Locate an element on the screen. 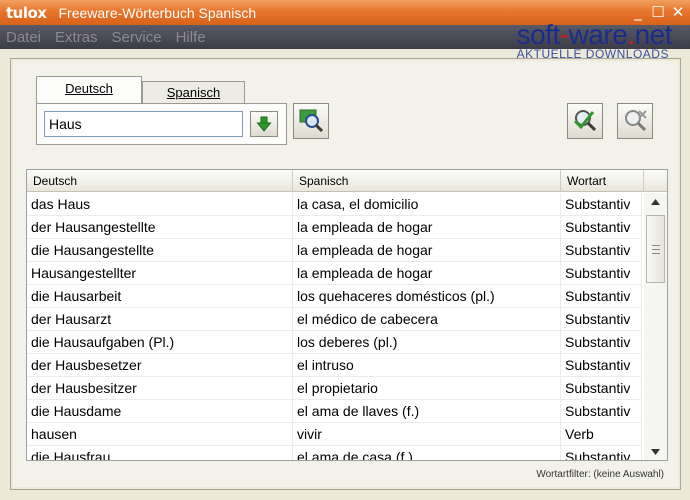 Image resolution: width=690 pixels, height=500 pixels. table-row: der Hausbesetzer el intruso Substantiv is located at coordinates (334, 365).